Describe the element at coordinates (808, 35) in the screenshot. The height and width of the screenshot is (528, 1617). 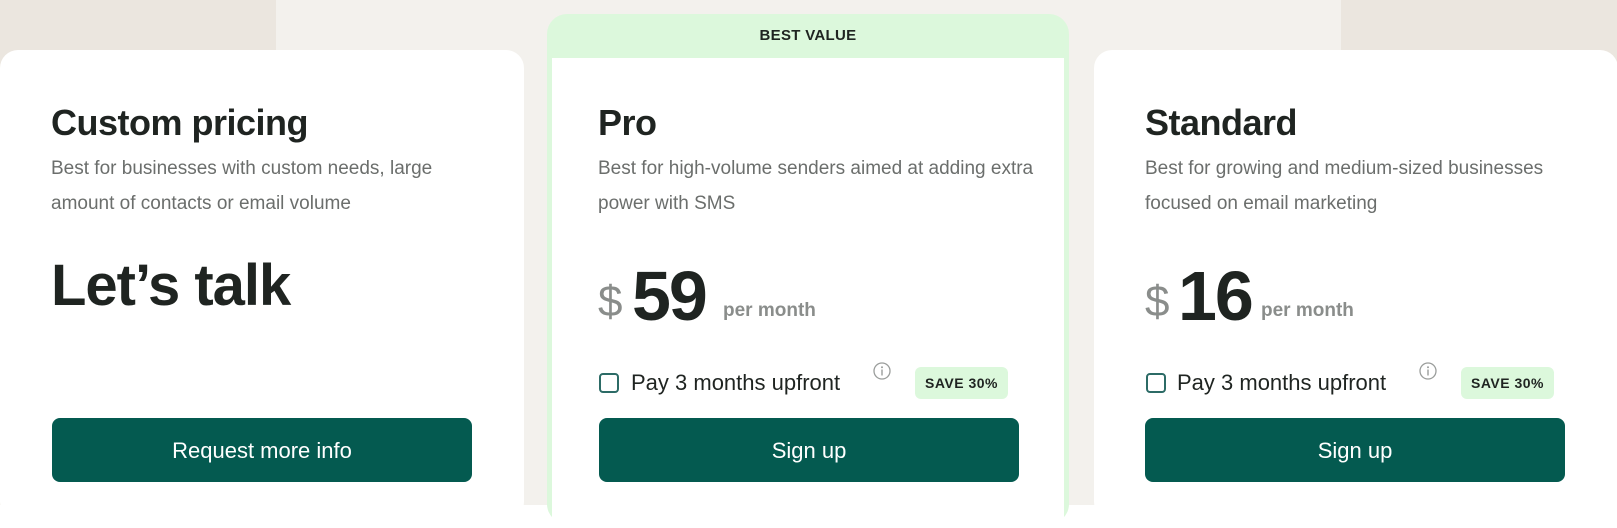
I see `best-value-badge: BEST VALUE` at that location.